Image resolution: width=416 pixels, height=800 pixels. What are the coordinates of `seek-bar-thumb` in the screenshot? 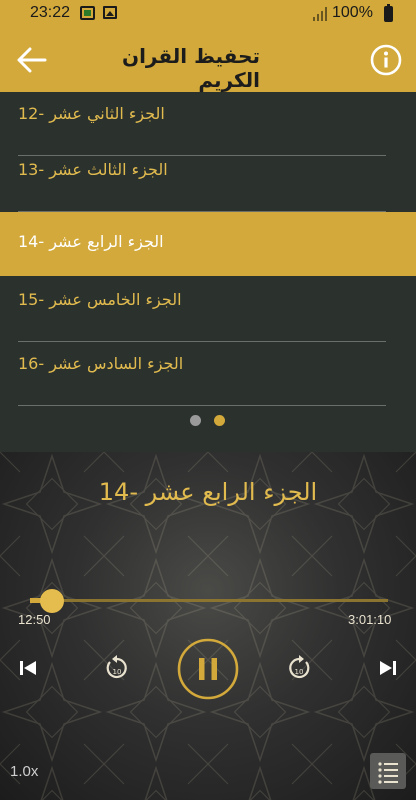 It's located at (52, 601).